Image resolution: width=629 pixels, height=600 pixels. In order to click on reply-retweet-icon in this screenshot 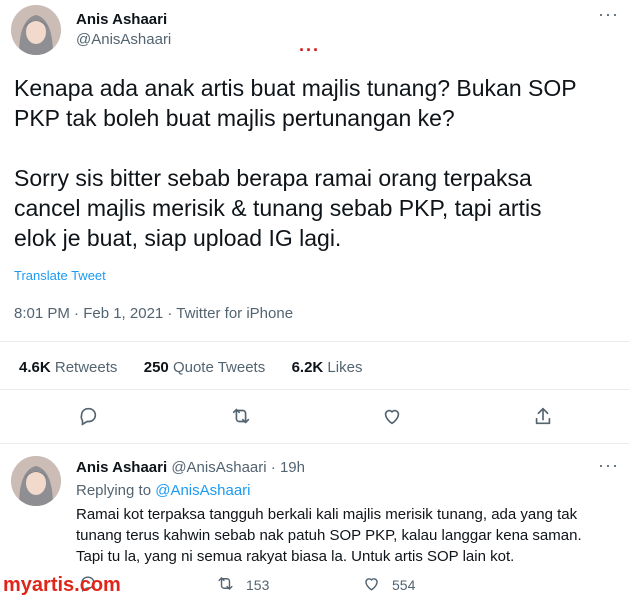, I will do `click(225, 586)`.